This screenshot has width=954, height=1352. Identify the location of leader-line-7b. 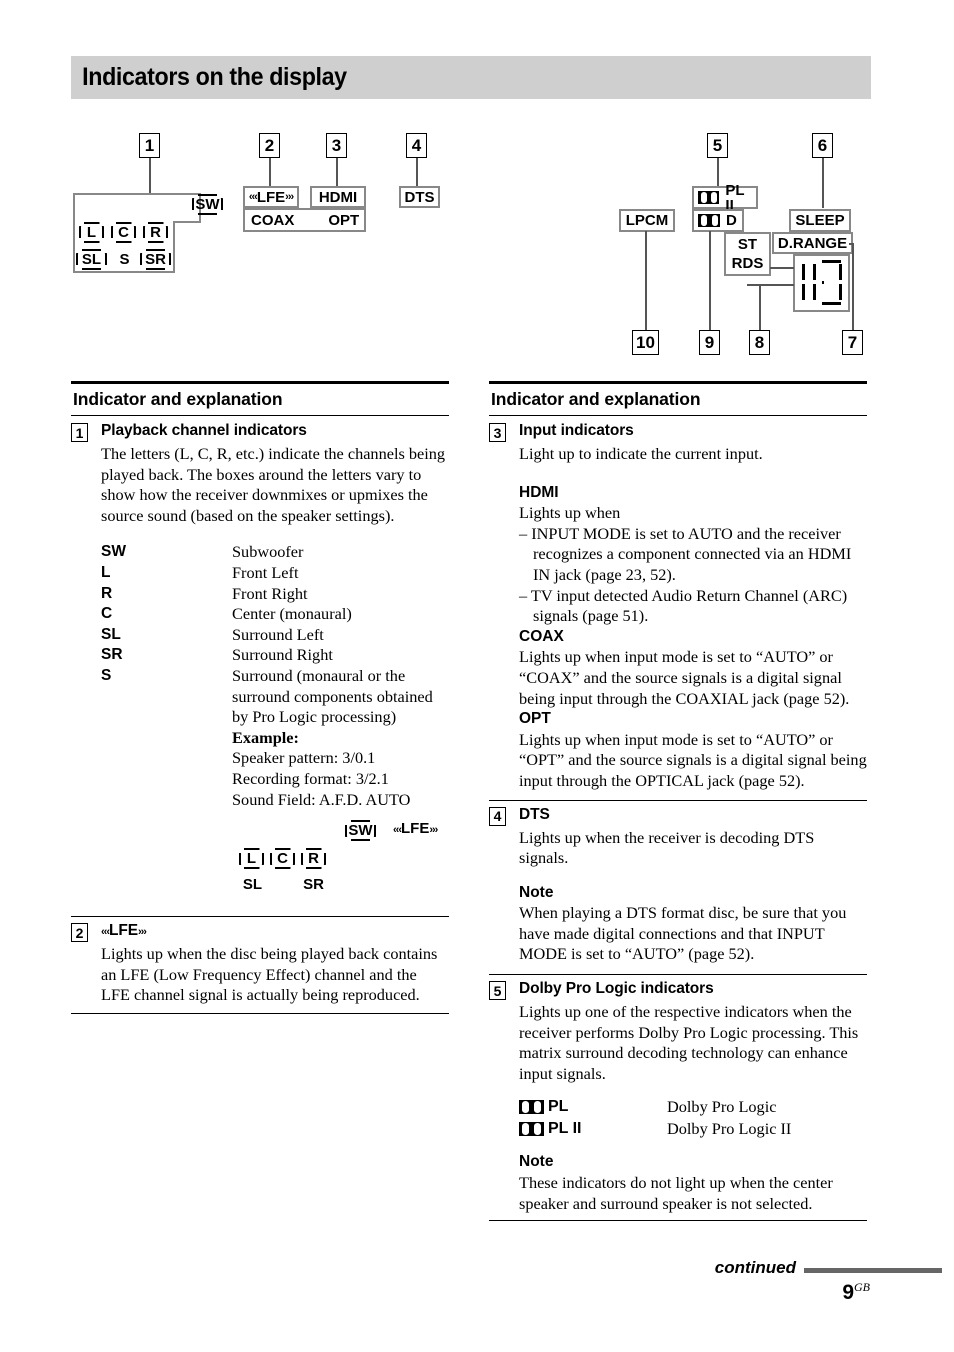
(851, 244).